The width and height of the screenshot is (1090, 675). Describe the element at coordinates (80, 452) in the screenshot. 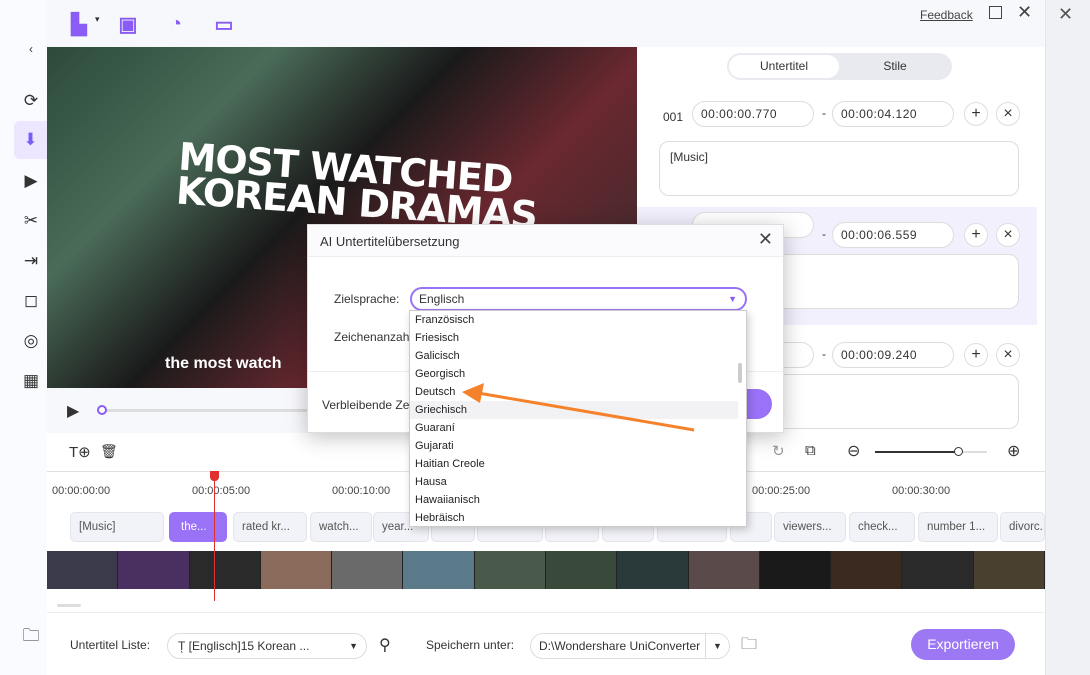

I see `add-text-icon: T⊕` at that location.